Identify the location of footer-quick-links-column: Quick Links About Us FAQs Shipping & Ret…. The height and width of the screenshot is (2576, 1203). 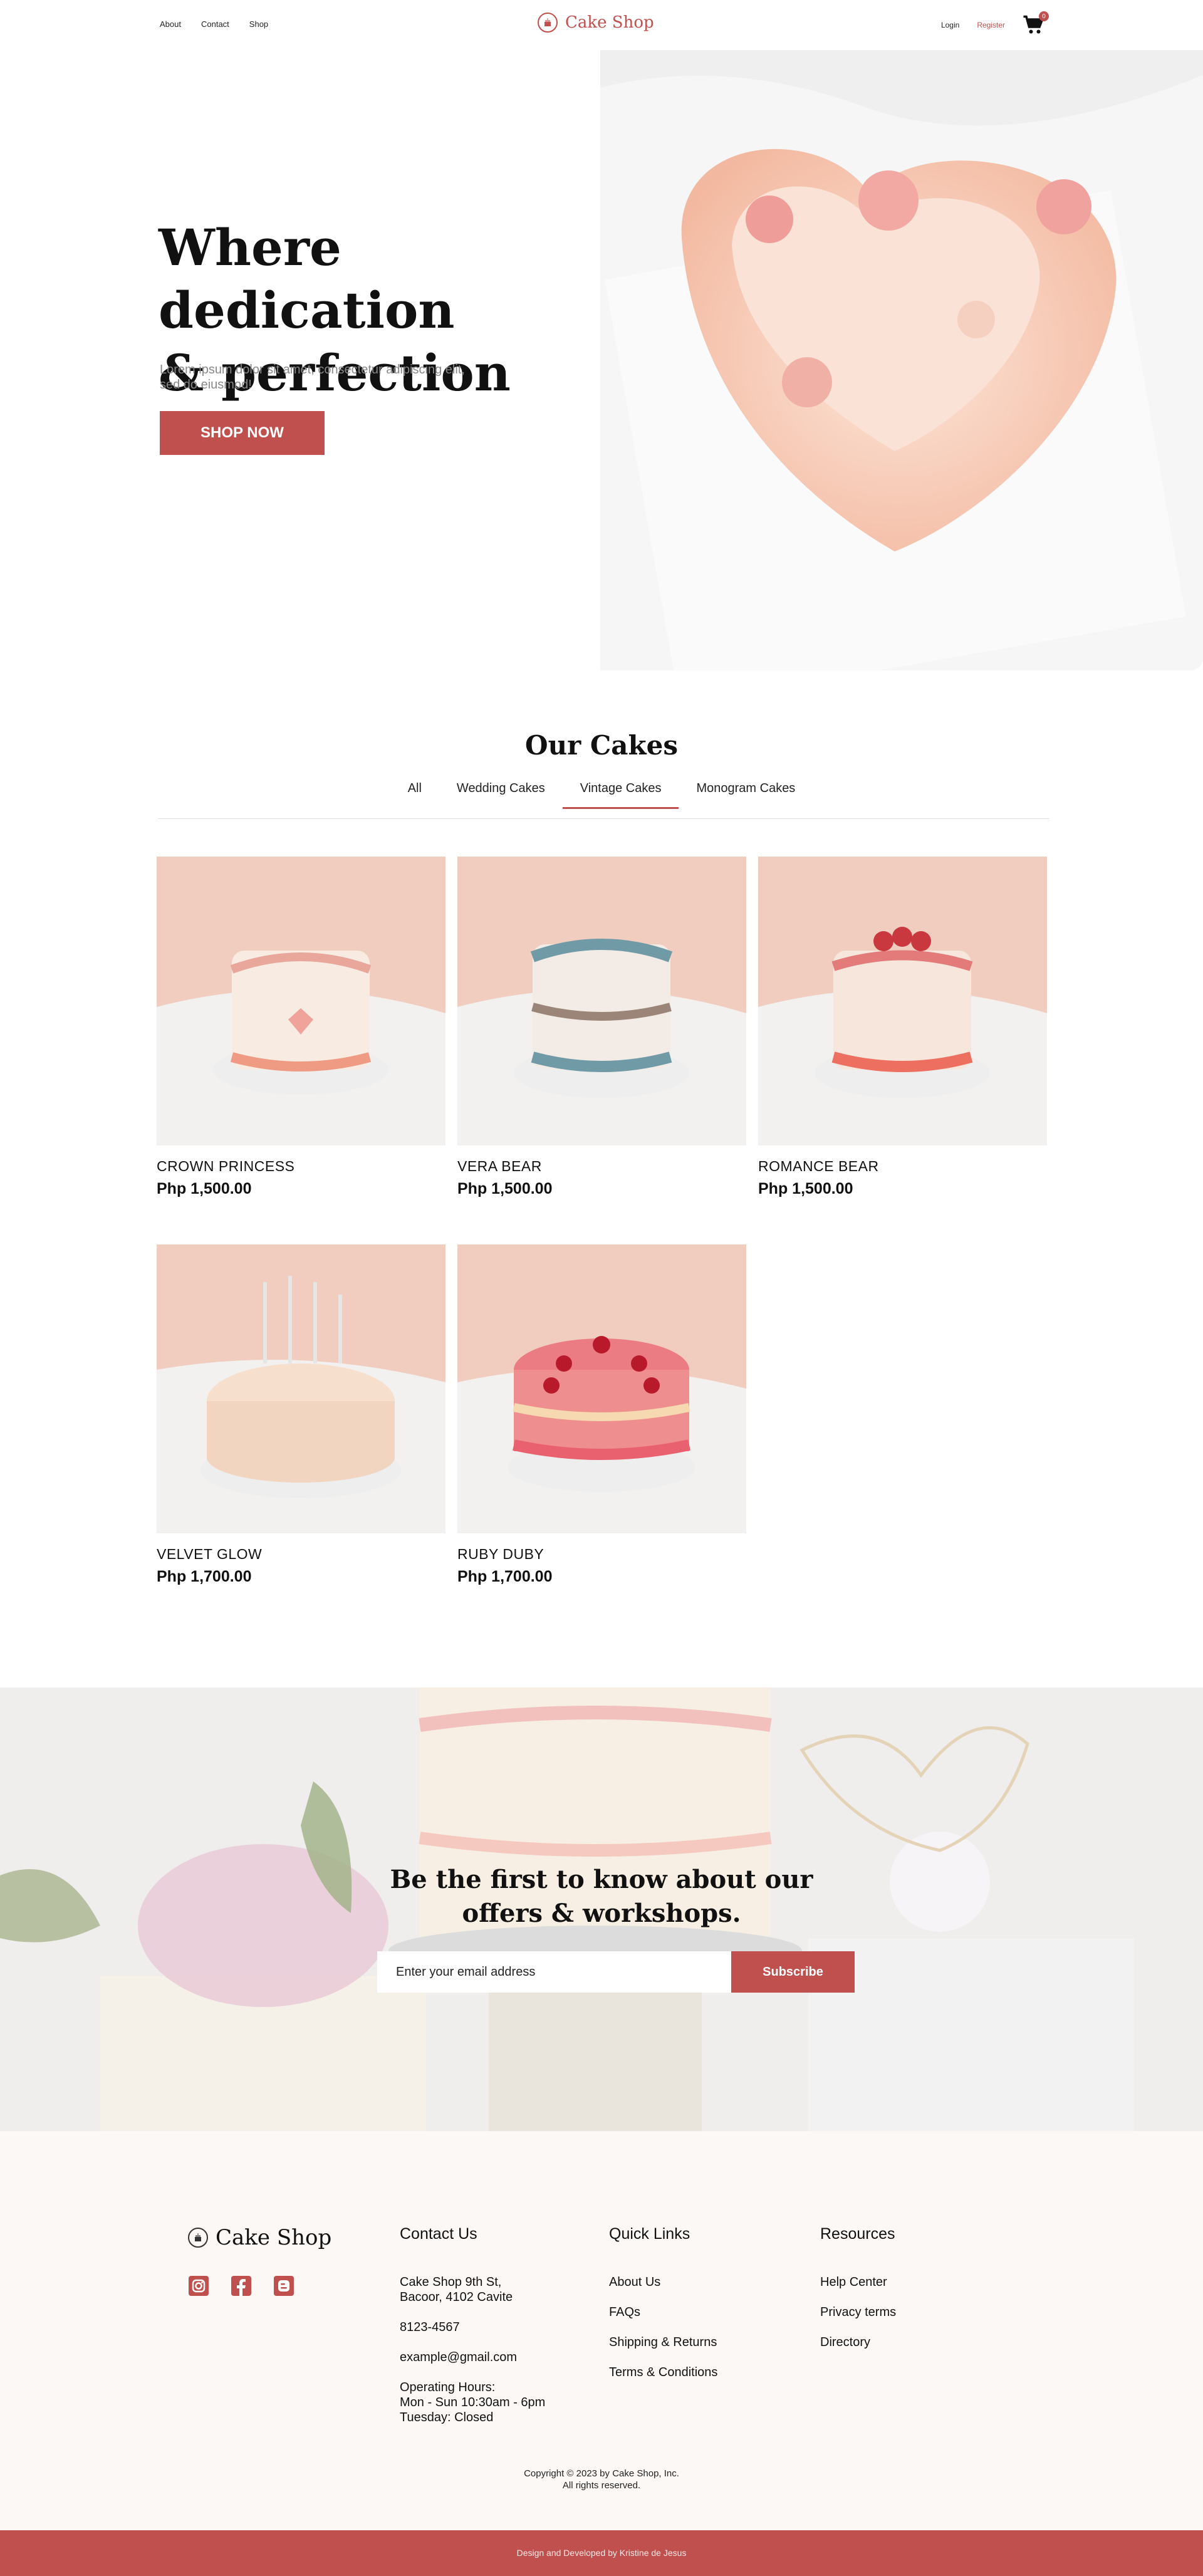
(663, 2310).